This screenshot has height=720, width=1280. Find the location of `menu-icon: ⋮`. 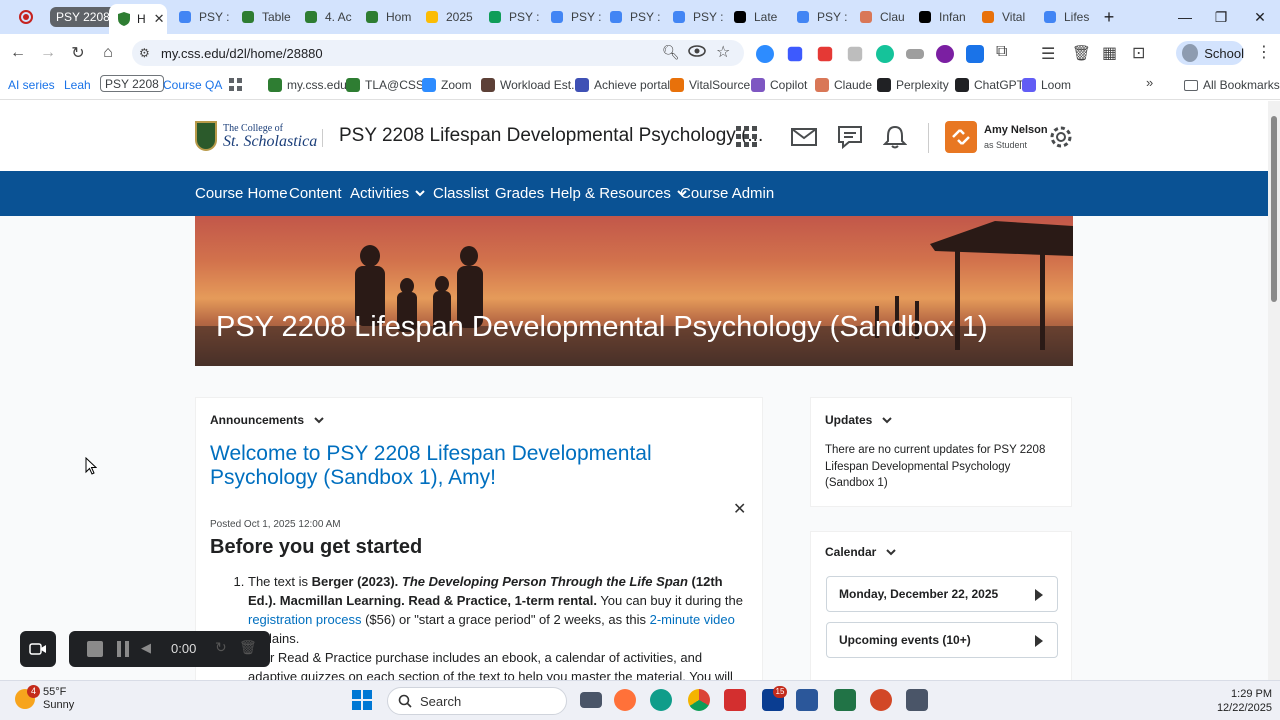

menu-icon: ⋮ is located at coordinates (1264, 52).